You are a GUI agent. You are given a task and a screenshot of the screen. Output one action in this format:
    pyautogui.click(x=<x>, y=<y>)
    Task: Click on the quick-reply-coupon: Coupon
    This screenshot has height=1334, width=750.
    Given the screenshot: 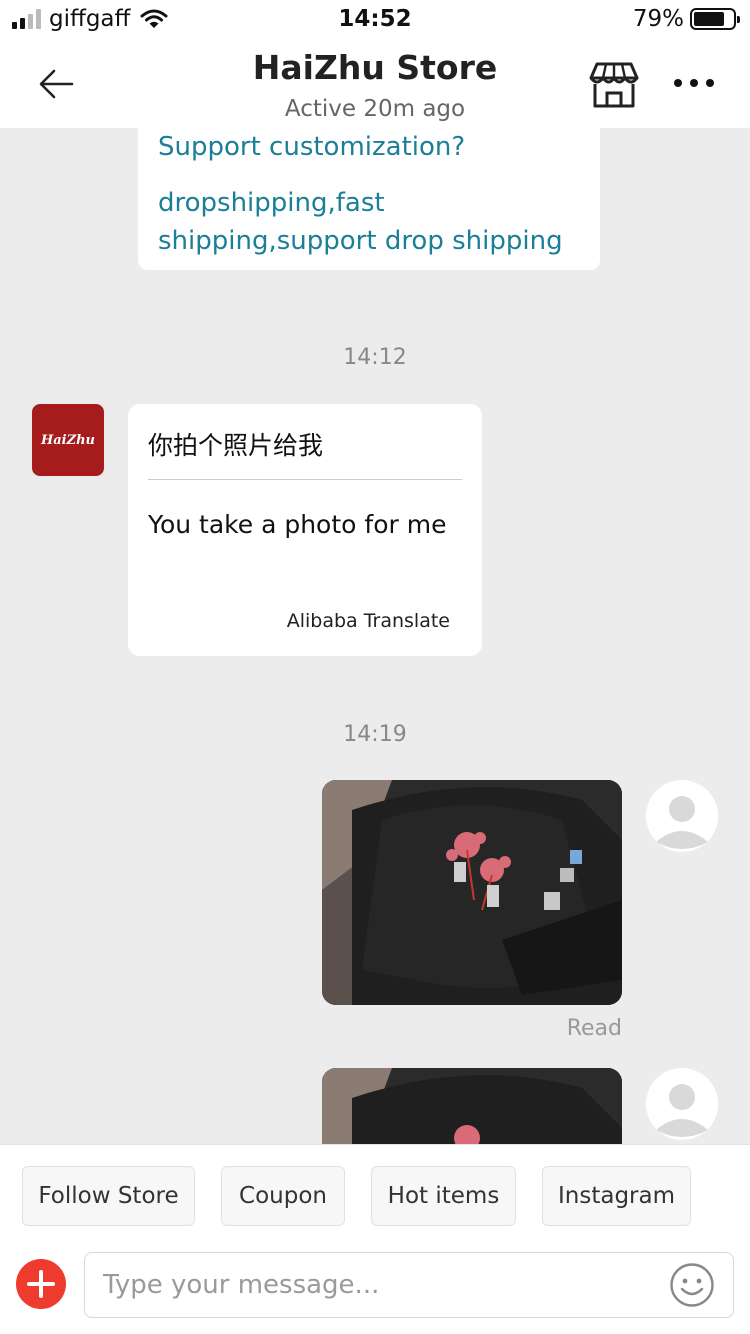 What is the action you would take?
    pyautogui.click(x=283, y=1196)
    